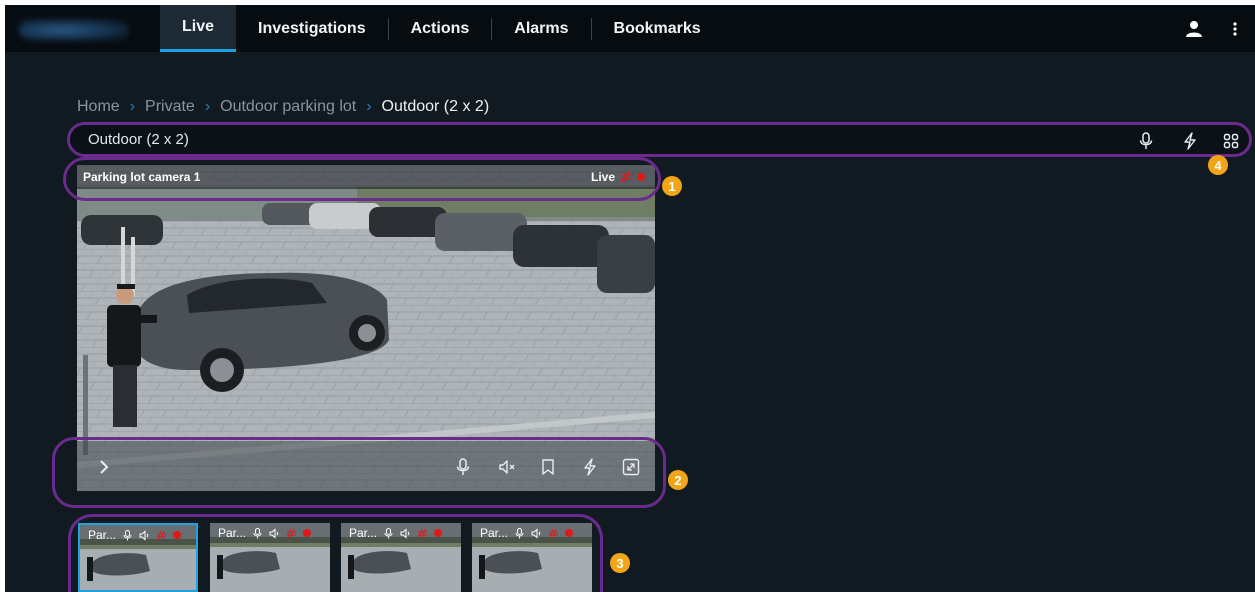 The image size is (1255, 592). I want to click on speaker-muted-icon, so click(507, 467).